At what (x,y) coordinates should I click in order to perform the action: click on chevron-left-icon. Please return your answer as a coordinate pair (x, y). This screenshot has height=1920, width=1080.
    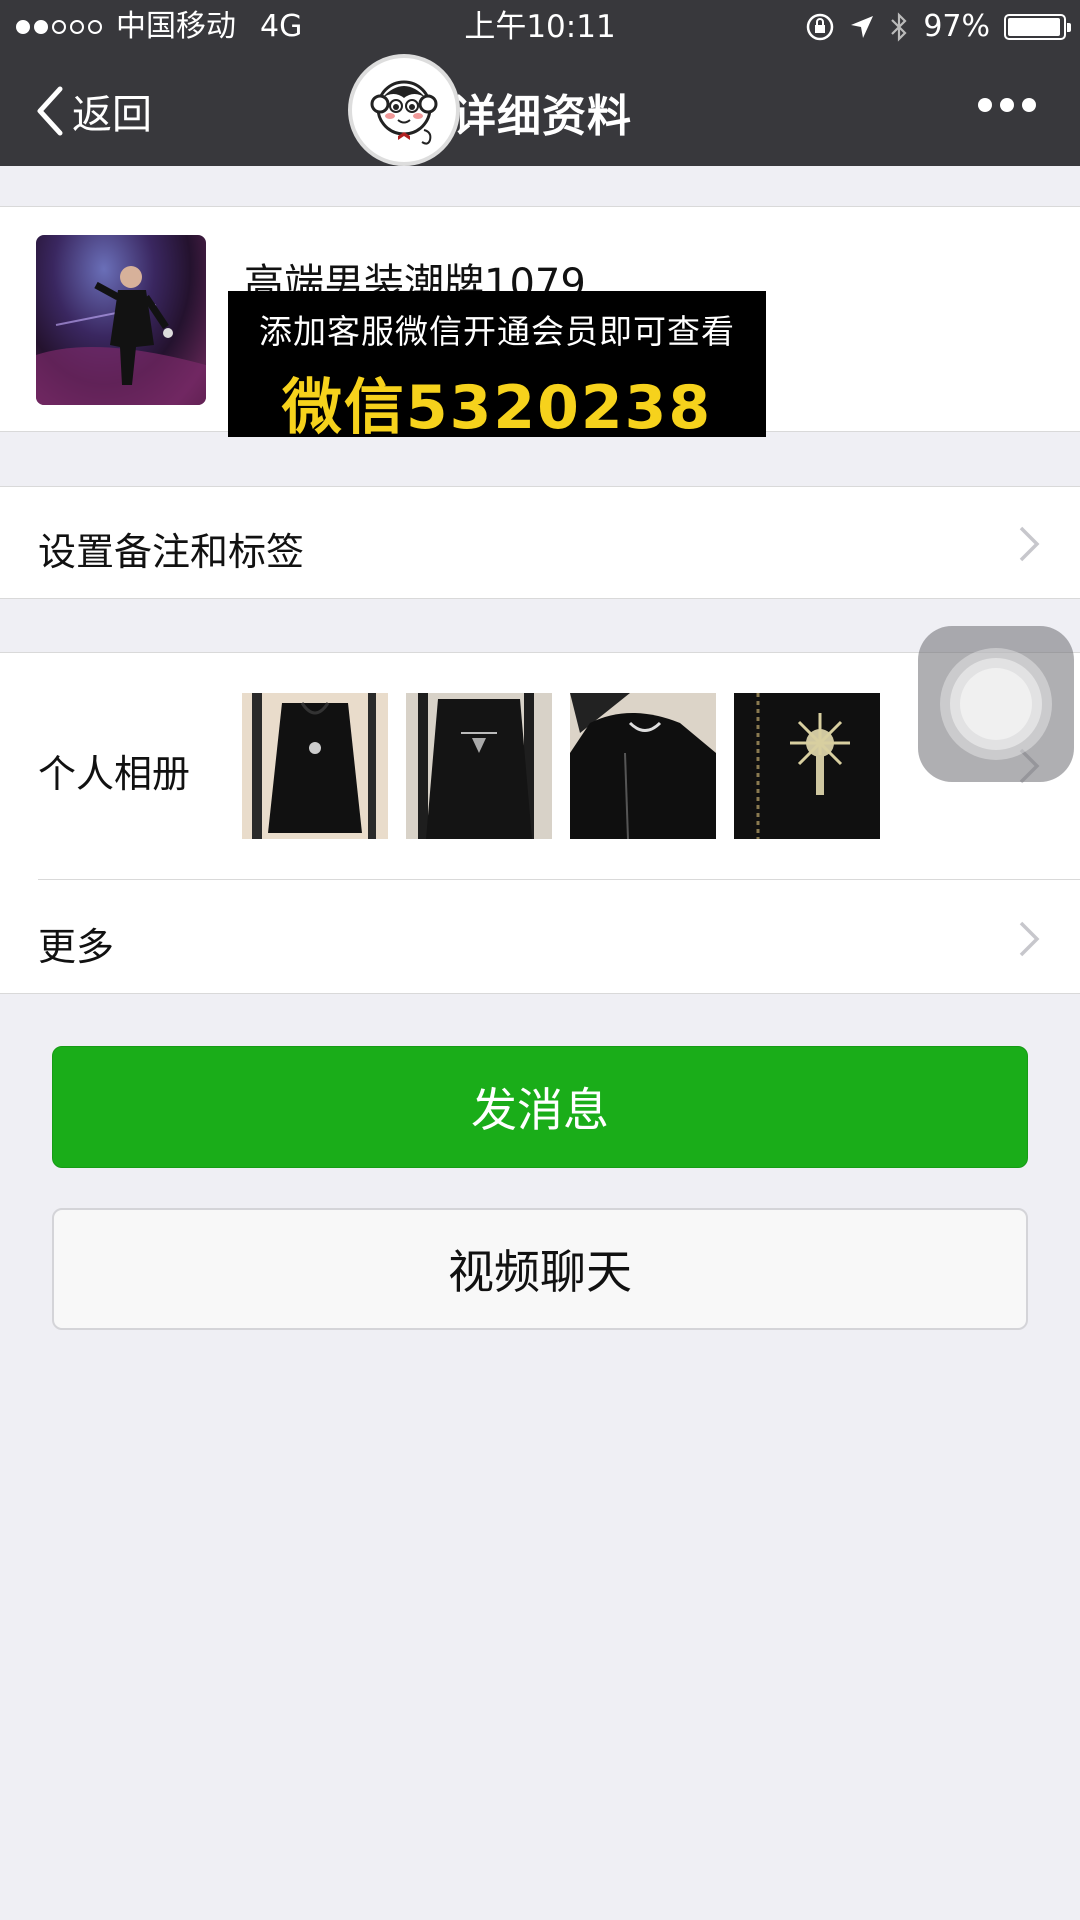
    Looking at the image, I should click on (50, 111).